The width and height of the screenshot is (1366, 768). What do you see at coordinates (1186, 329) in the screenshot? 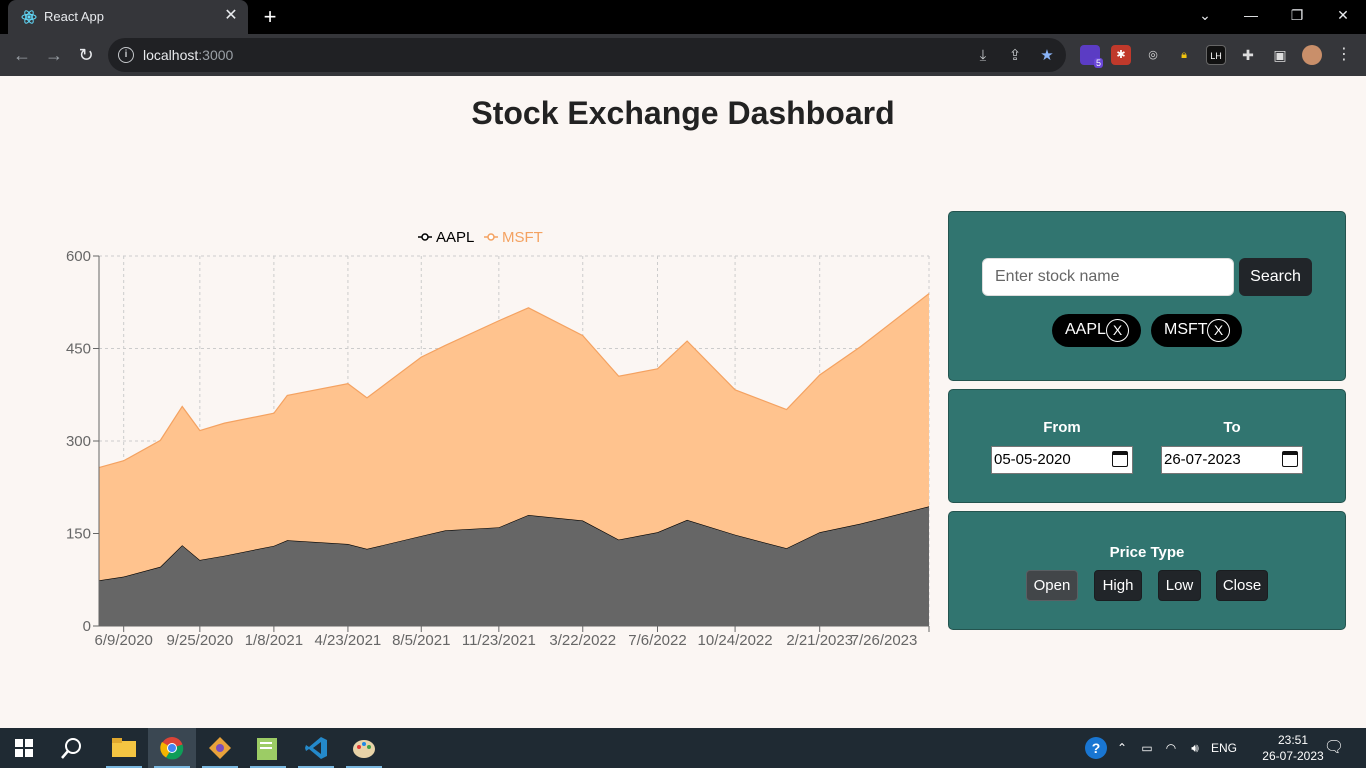
I see `chip-label: MSFT` at bounding box center [1186, 329].